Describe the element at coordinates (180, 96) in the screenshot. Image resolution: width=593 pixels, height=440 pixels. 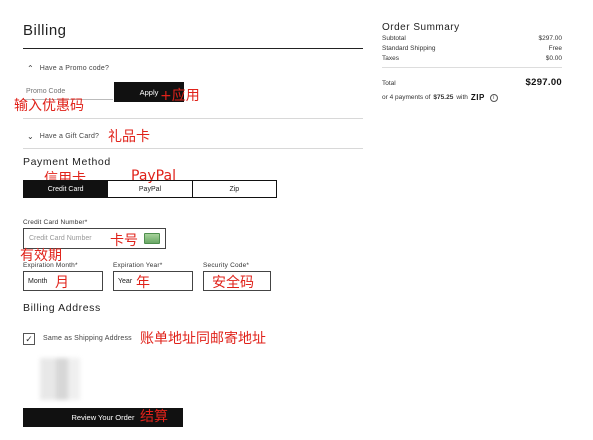
I see `annotation-apply: +应用` at that location.